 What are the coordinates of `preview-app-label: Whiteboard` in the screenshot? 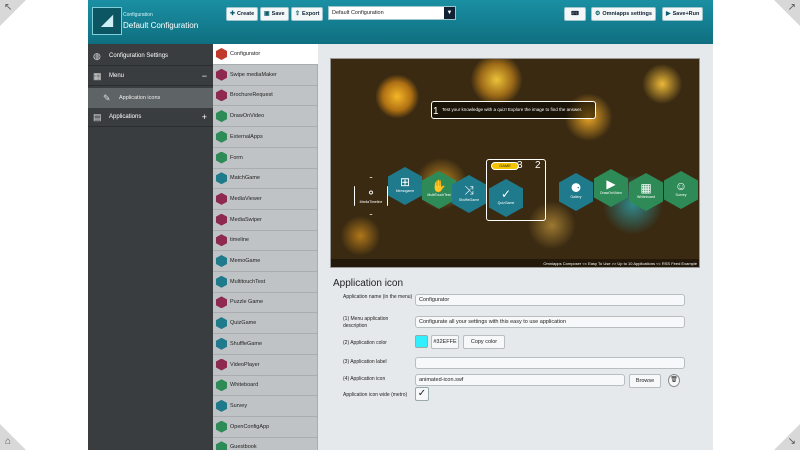 It's located at (646, 197).